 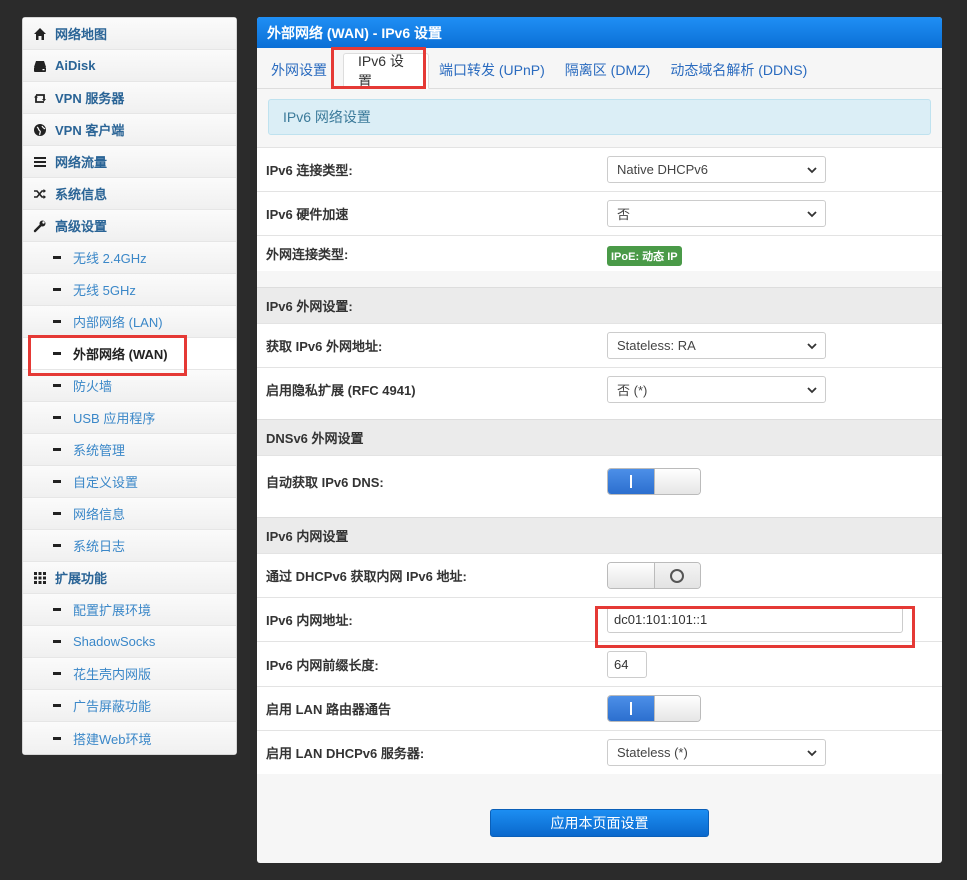 I want to click on conn-type-value: Native DHCPv6, so click(x=663, y=169).